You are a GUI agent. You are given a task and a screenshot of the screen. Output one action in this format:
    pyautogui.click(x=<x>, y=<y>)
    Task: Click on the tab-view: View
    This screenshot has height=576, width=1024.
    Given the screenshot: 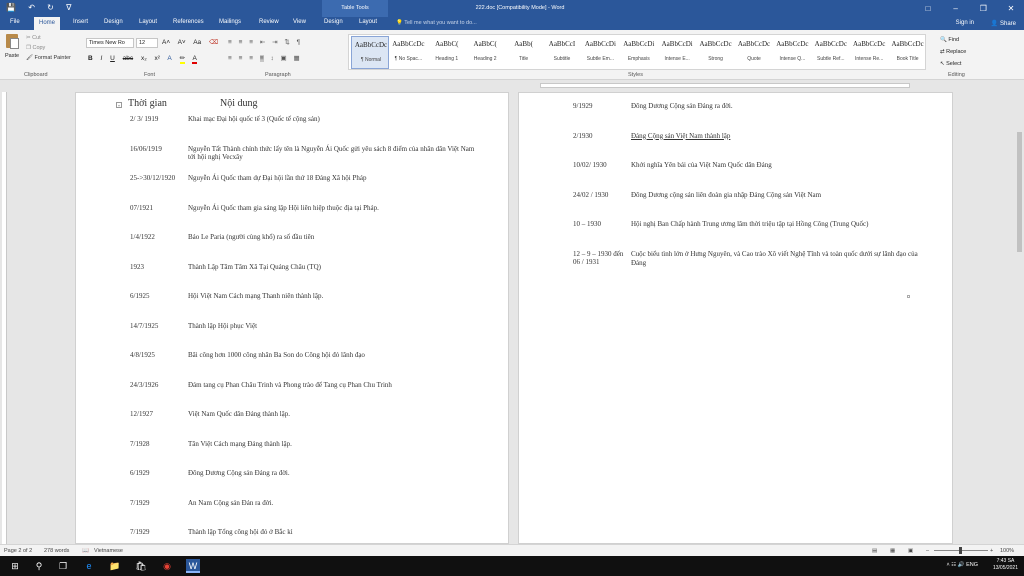 What is the action you would take?
    pyautogui.click(x=299, y=22)
    